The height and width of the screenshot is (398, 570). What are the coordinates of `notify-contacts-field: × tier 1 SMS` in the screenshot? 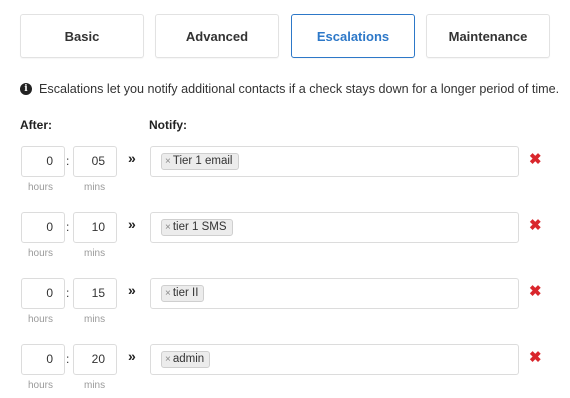 It's located at (334, 227).